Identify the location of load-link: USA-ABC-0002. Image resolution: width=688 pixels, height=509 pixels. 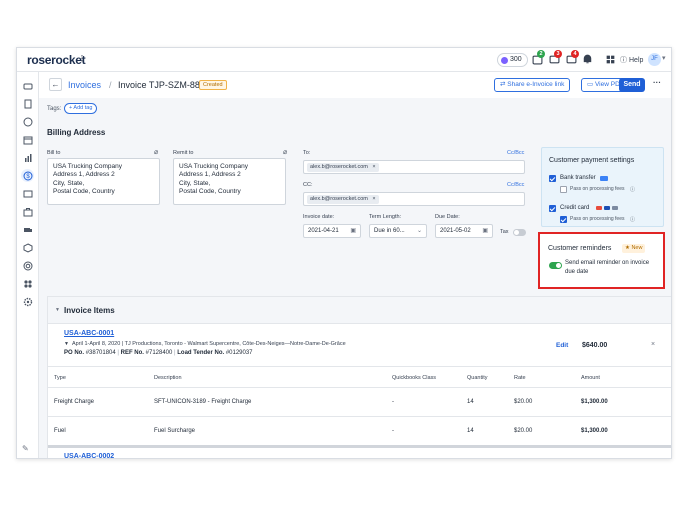
(89, 455).